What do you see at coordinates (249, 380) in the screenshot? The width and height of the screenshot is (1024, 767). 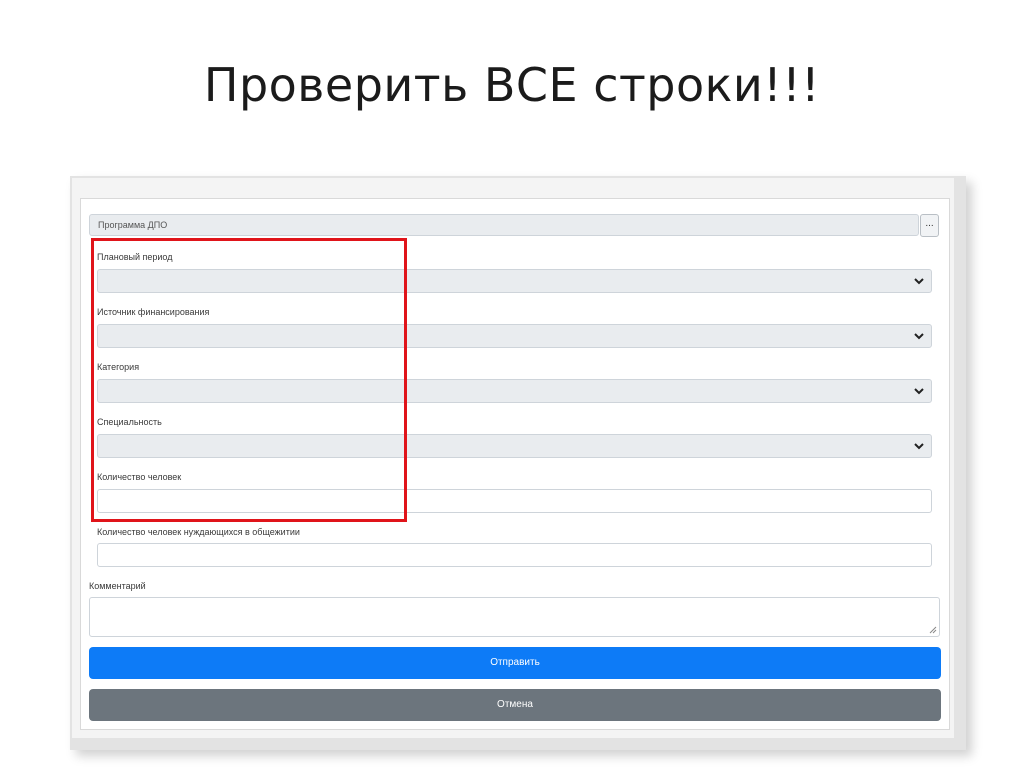 I see `highlight-box` at bounding box center [249, 380].